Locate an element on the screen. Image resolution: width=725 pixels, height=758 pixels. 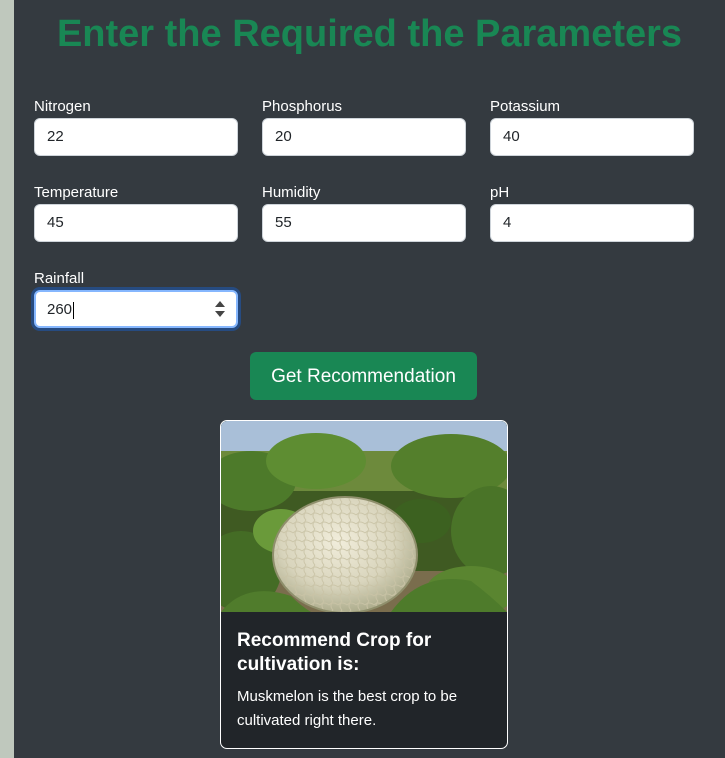
potassium-value: 40 is located at coordinates (511, 136).